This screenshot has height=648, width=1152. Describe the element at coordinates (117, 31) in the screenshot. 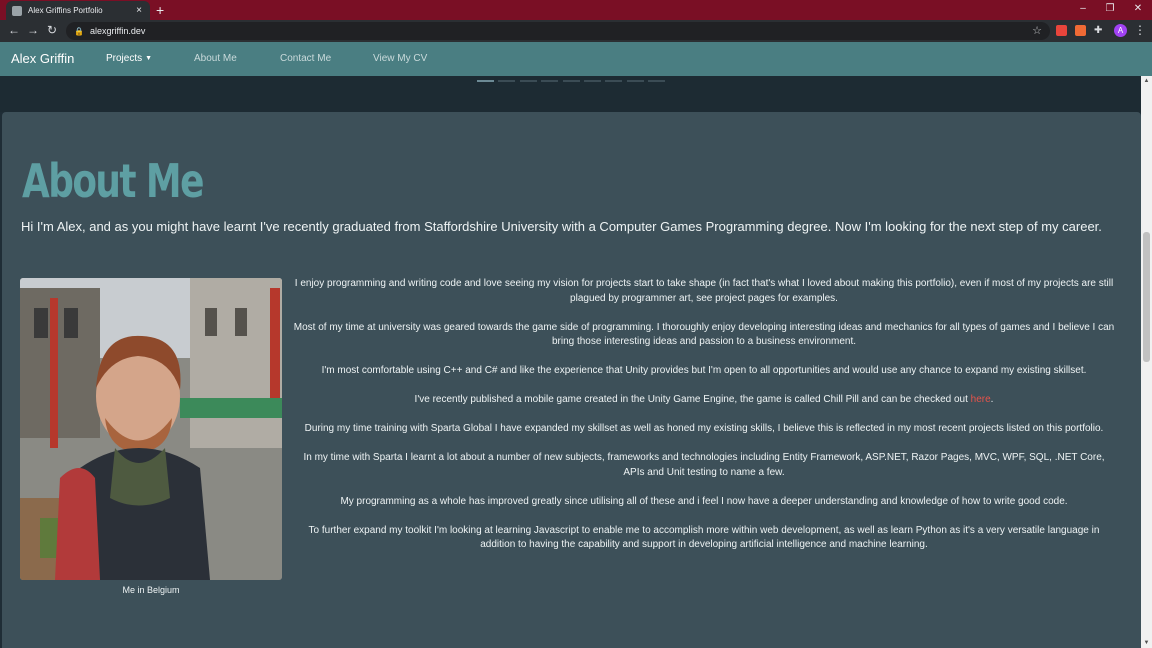

I see `url-text: alexgriffin.dev` at that location.